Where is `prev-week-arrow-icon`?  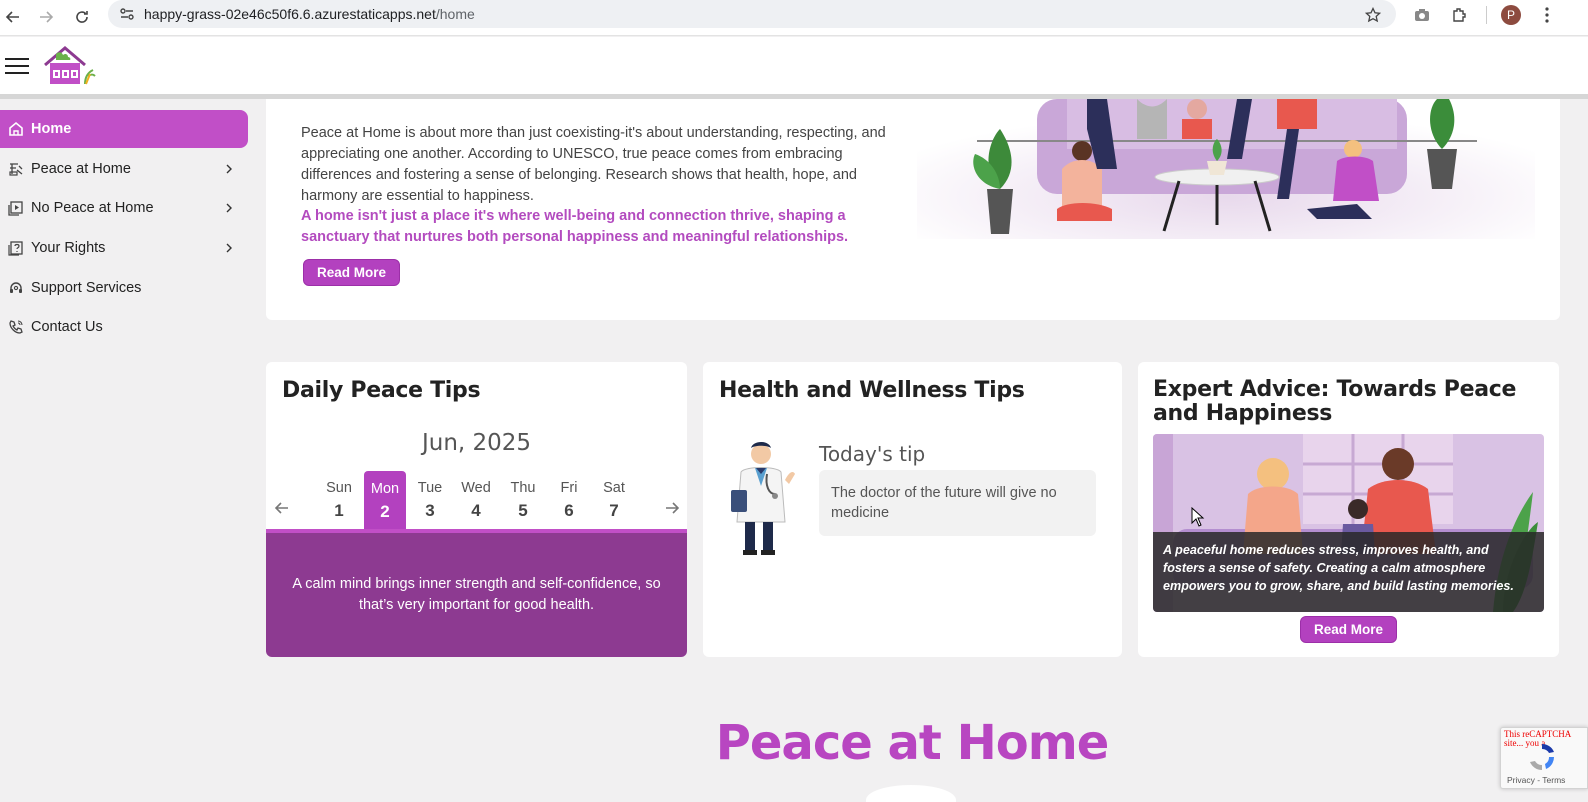
prev-week-arrow-icon is located at coordinates (282, 508).